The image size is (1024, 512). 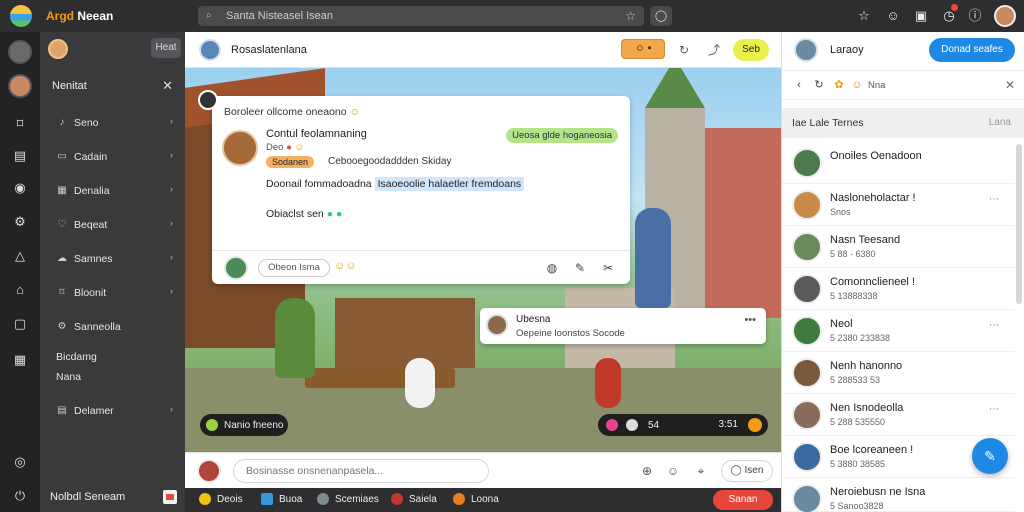 I want to click on profile-icon: ☺, so click(x=893, y=16).